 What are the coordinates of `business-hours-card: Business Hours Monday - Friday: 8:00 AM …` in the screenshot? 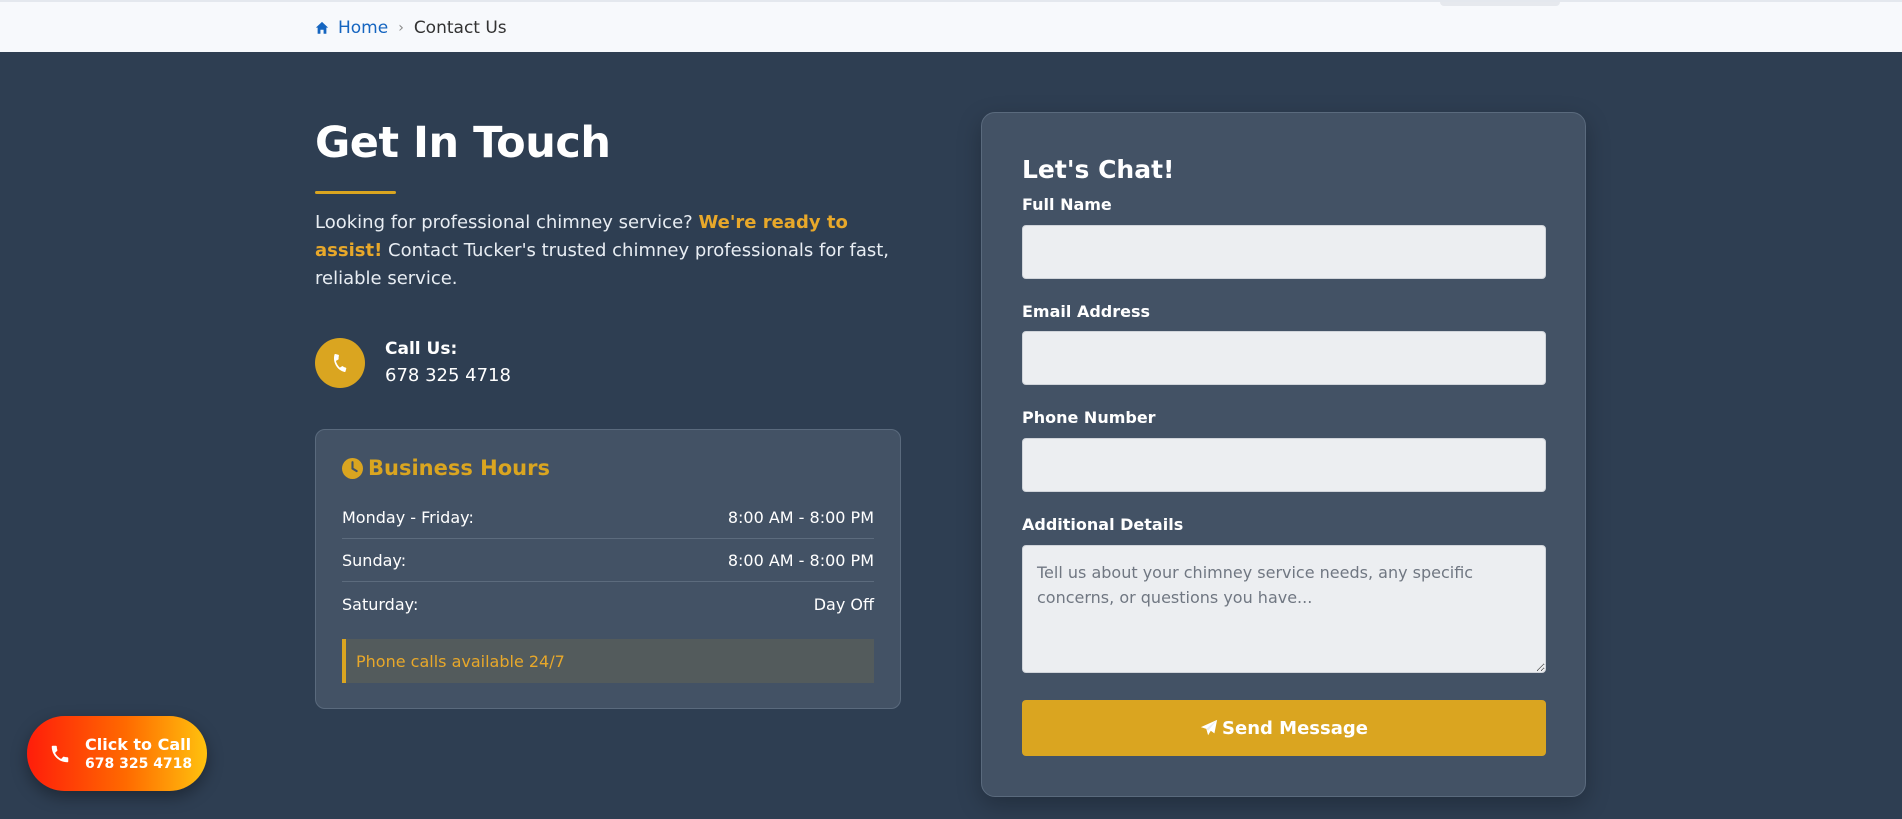 It's located at (608, 569).